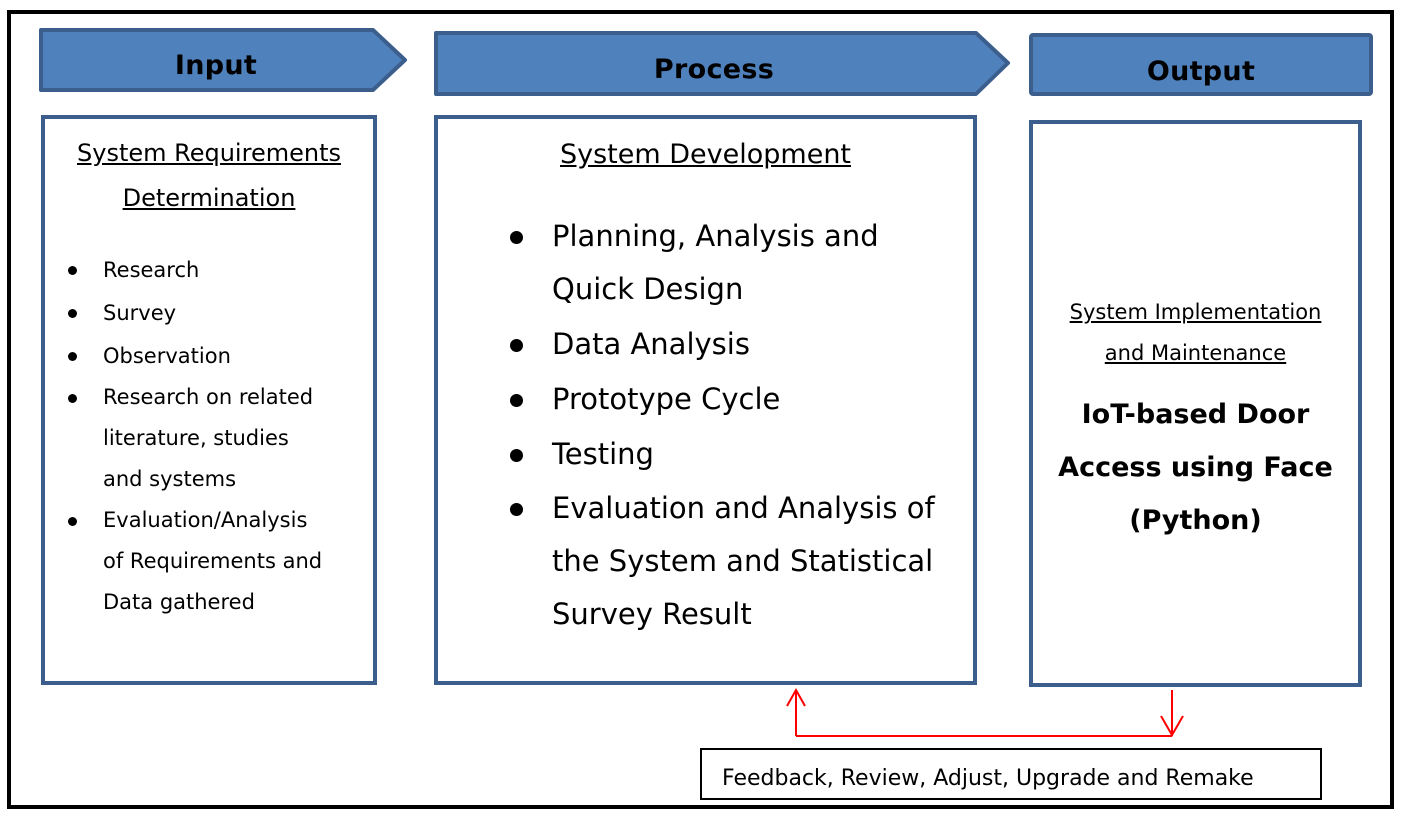 The width and height of the screenshot is (1401, 817). I want to click on process-item-text: Planning, Analysis and, so click(715, 236).